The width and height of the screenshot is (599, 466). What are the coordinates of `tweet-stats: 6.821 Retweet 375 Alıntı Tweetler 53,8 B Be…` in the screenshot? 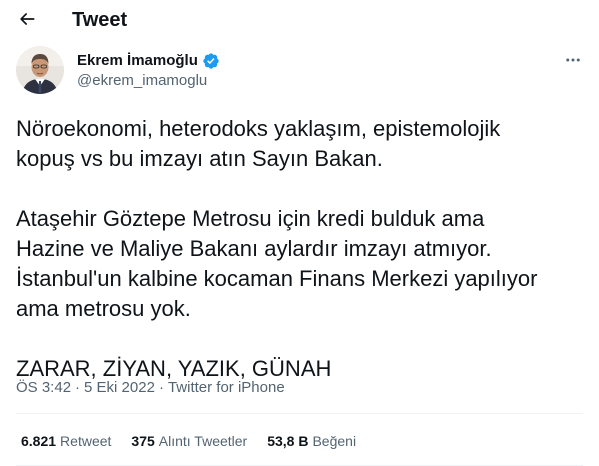 It's located at (188, 441).